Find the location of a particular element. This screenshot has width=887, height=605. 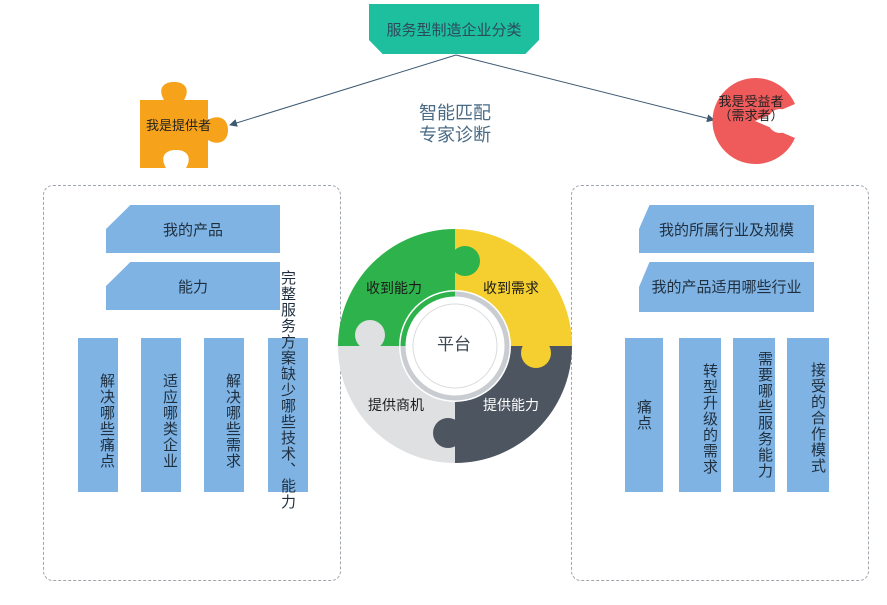

puzzle-tab-dark is located at coordinates (448, 433).